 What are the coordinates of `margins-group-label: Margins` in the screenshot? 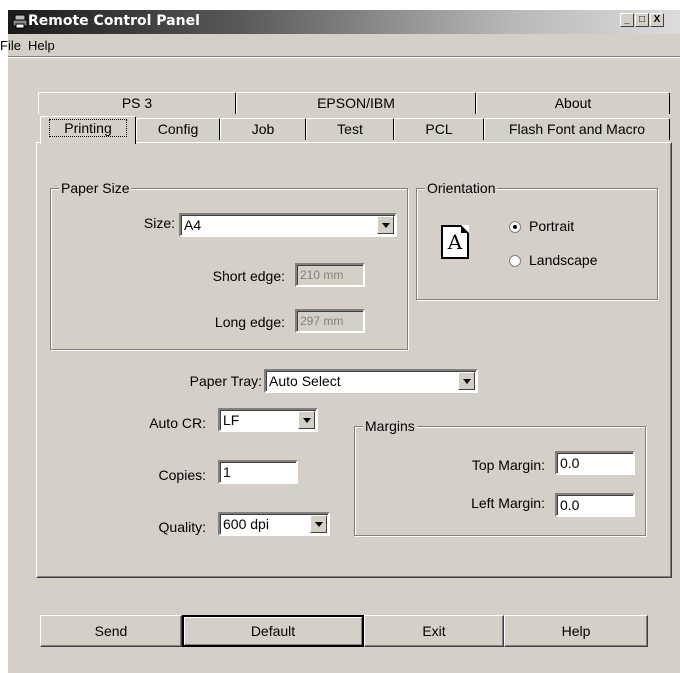 It's located at (390, 426).